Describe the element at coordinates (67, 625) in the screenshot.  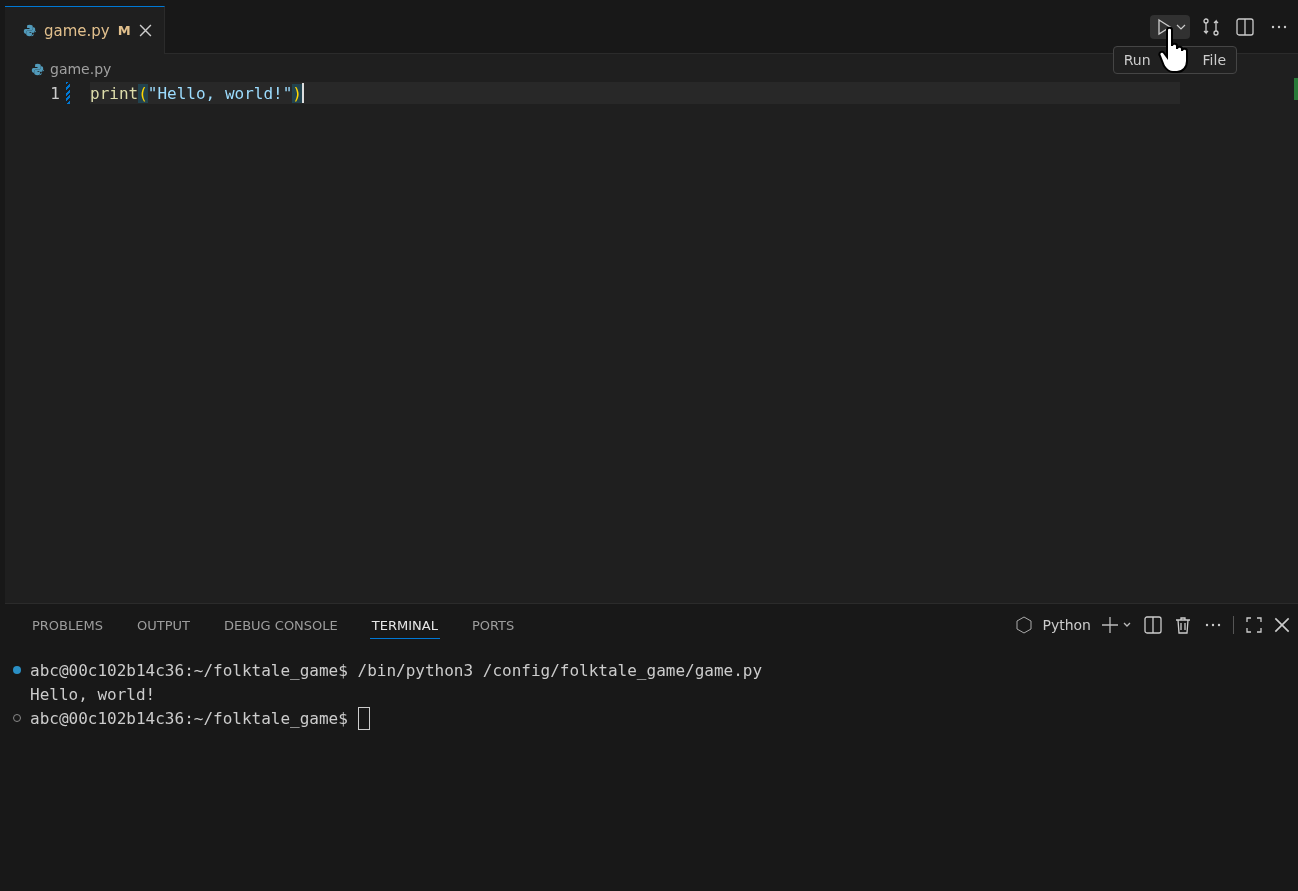
I see `panel-tab: PROBLEMS` at that location.